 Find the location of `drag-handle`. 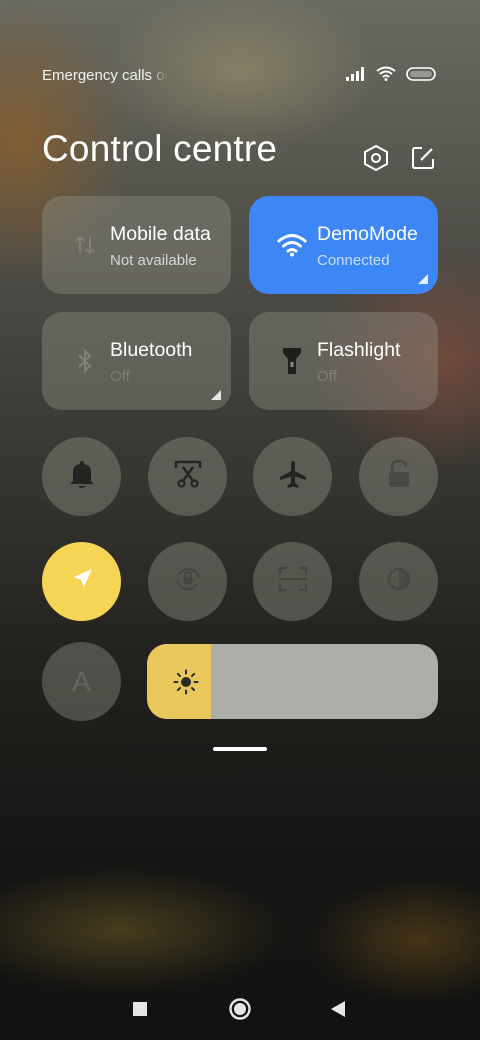

drag-handle is located at coordinates (240, 749).